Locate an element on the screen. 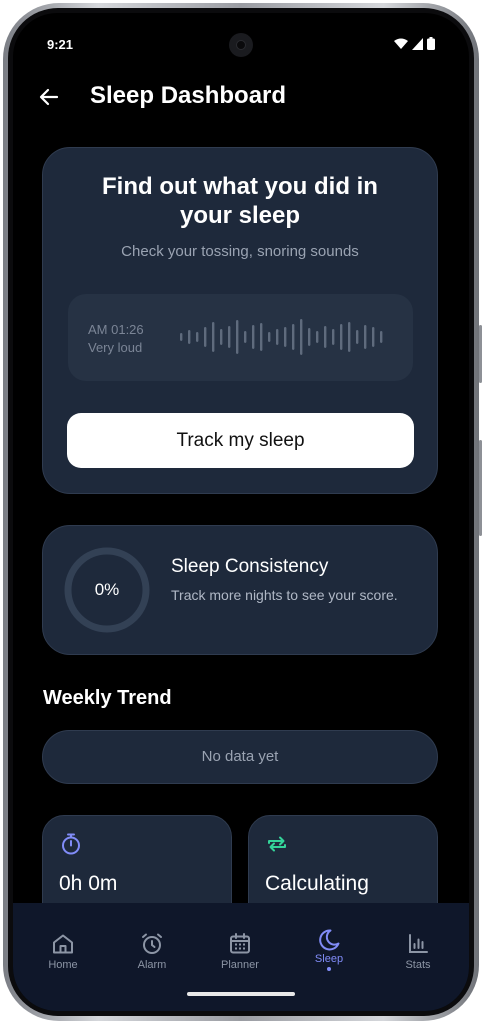  sound-sample-time: AM 01:26 is located at coordinates (116, 329).